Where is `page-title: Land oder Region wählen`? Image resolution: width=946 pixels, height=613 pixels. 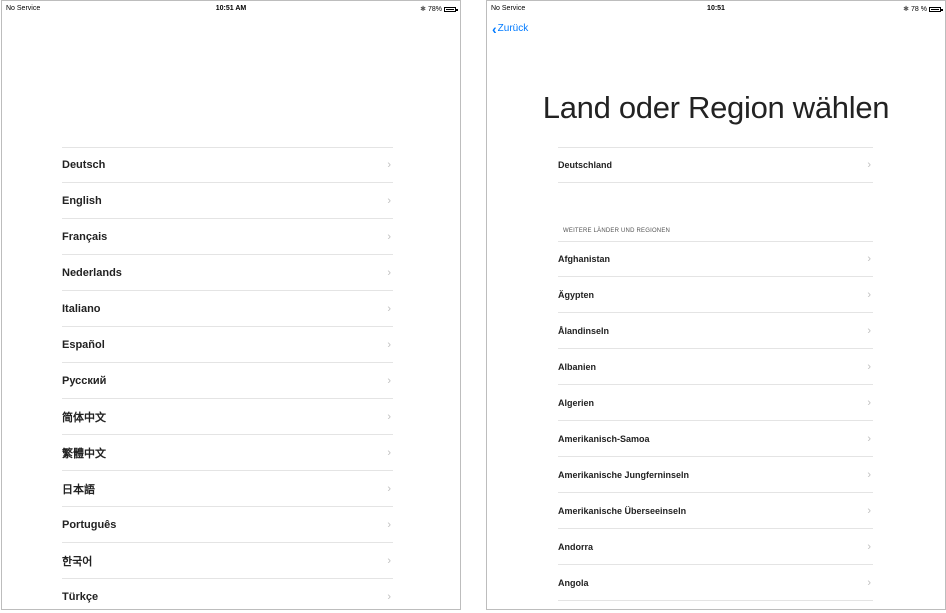
page-title: Land oder Region wählen is located at coordinates (716, 107).